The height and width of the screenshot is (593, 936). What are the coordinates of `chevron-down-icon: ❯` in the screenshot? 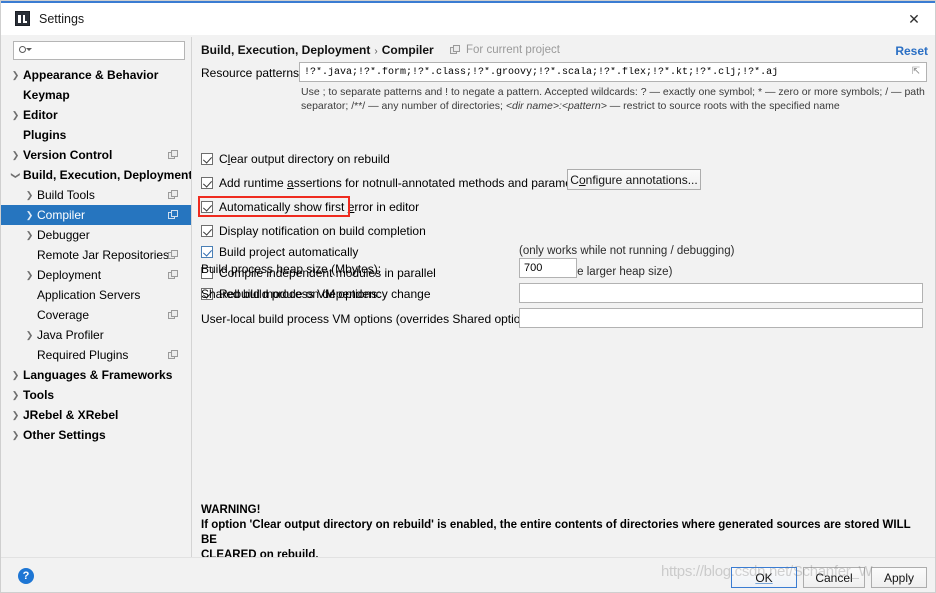 It's located at (16, 175).